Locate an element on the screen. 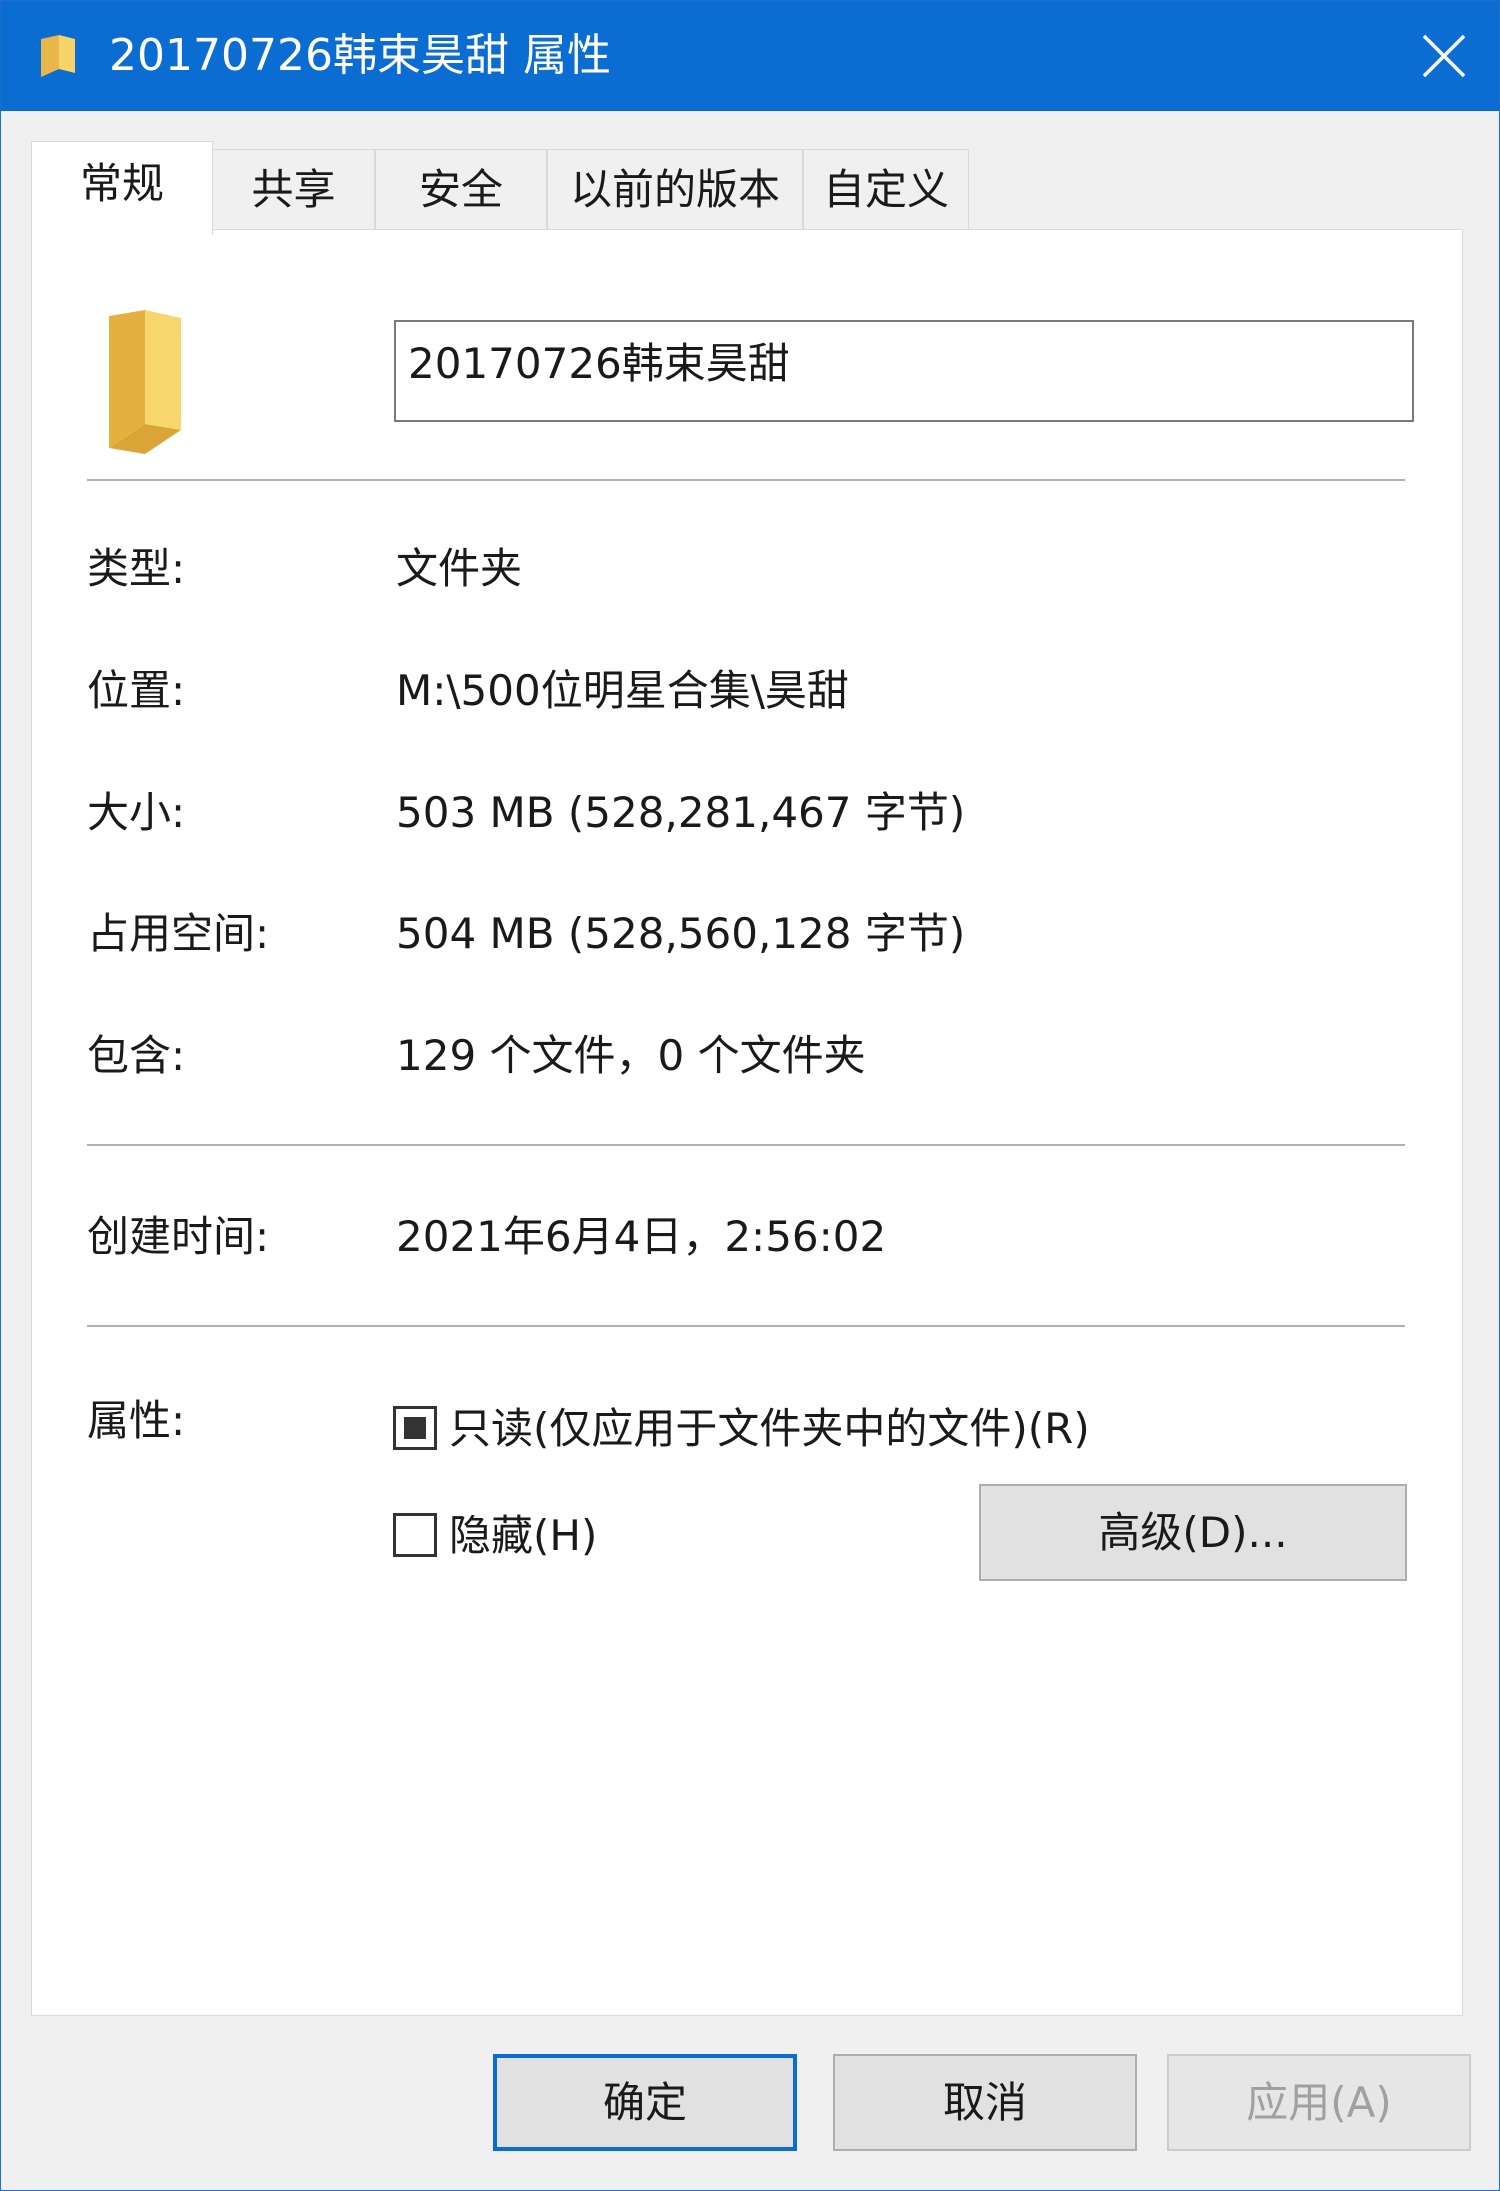 The image size is (1500, 2191). readonly-checkbox is located at coordinates (415, 1428).